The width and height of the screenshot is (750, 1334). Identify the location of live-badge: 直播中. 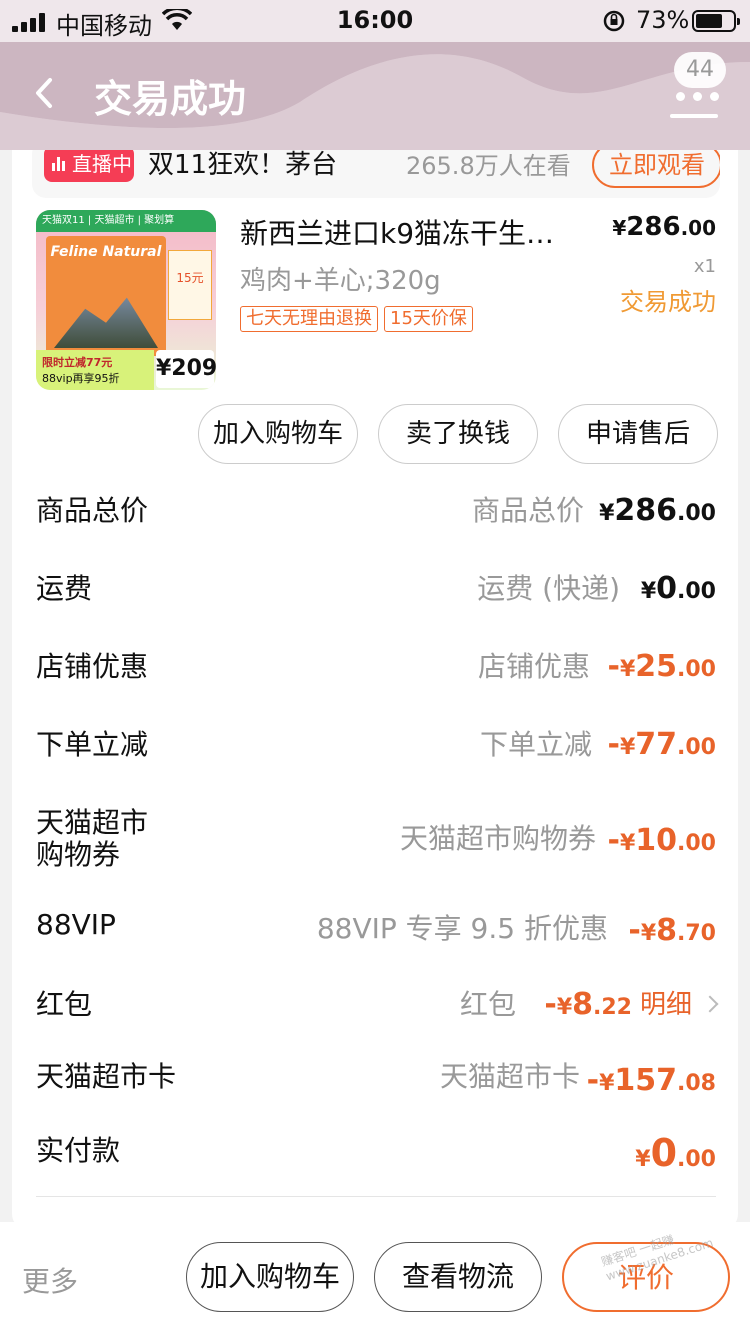
(89, 164).